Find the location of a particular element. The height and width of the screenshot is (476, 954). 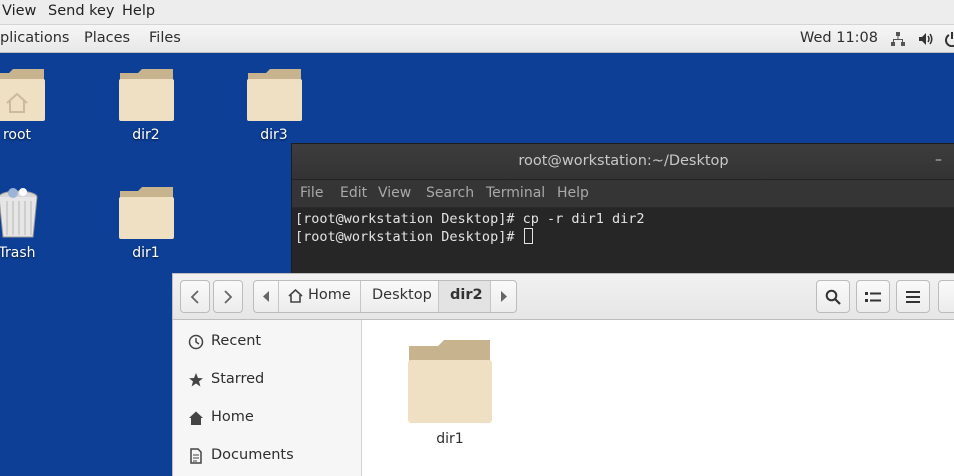

chevron-left-icon is located at coordinates (194, 296).